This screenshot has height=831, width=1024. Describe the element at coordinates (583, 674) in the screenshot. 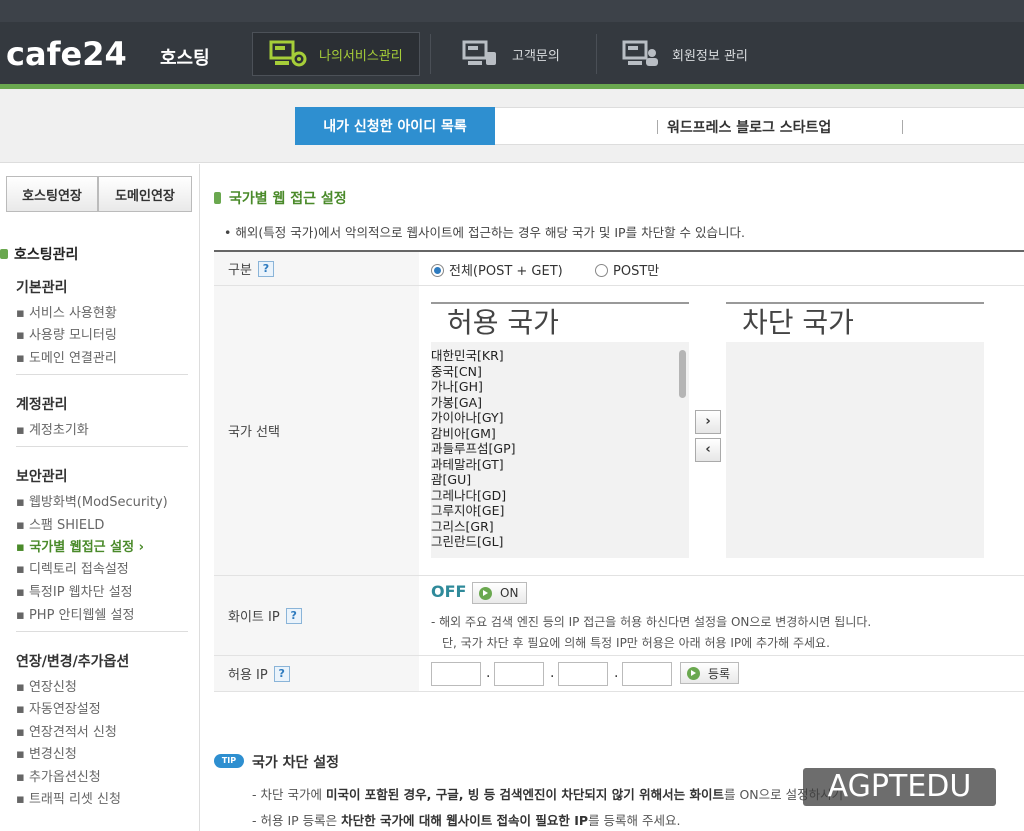

I see `ip-octet-3-input` at that location.